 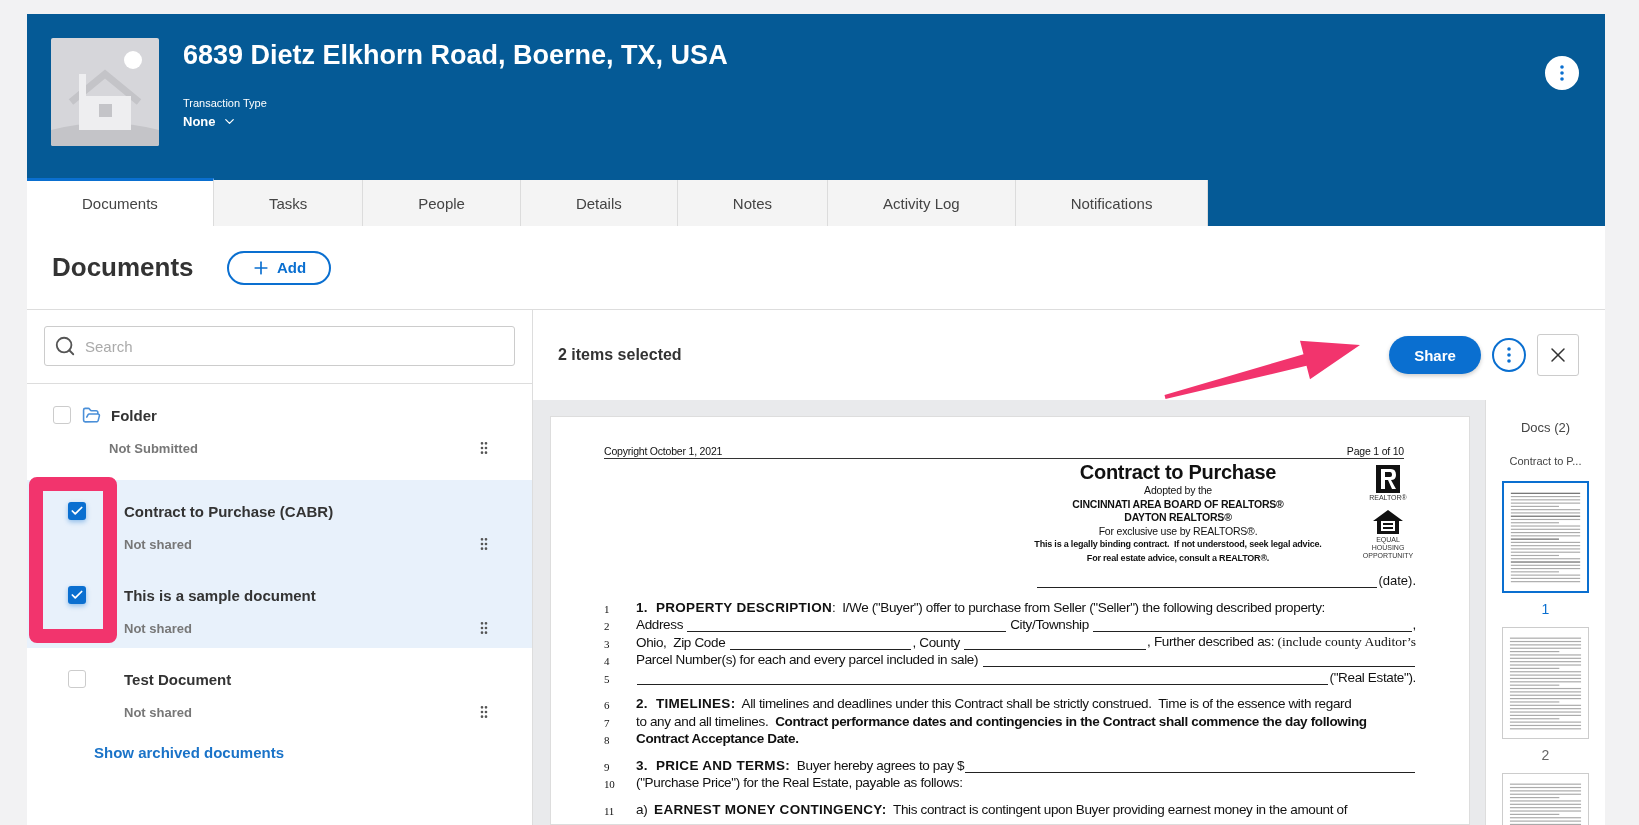 What do you see at coordinates (1545, 755) in the screenshot?
I see `page-label: 2` at bounding box center [1545, 755].